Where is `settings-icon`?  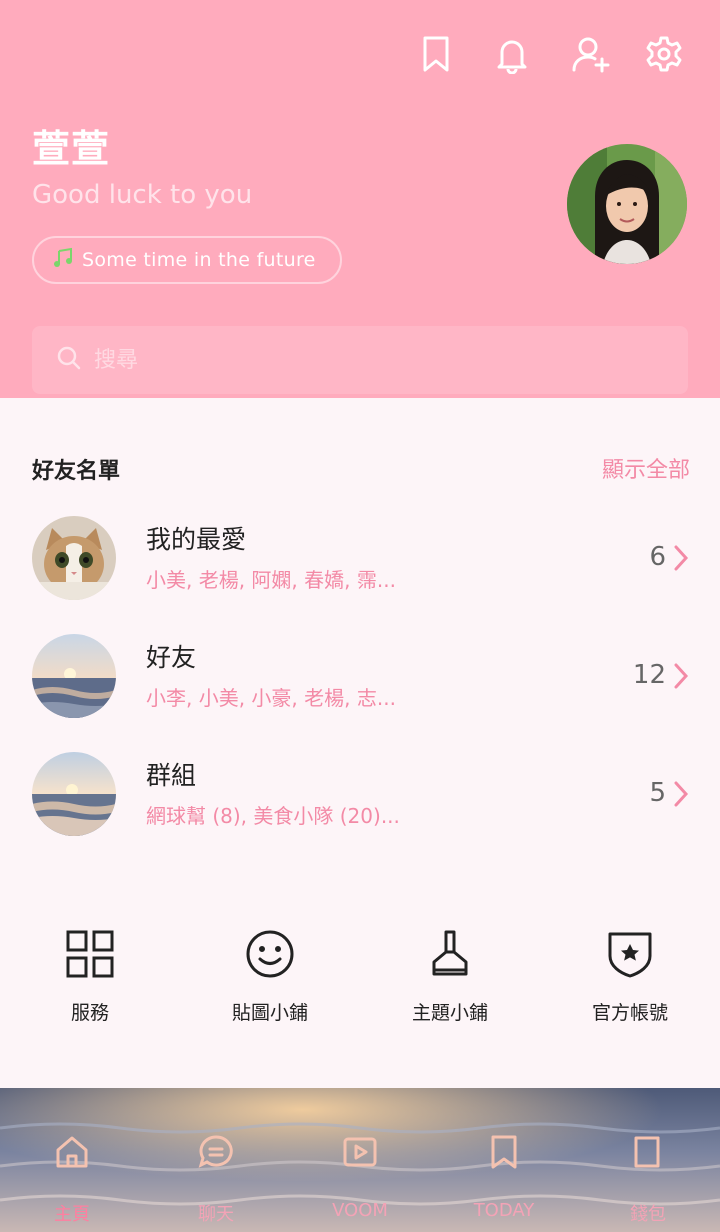
settings-icon is located at coordinates (664, 54).